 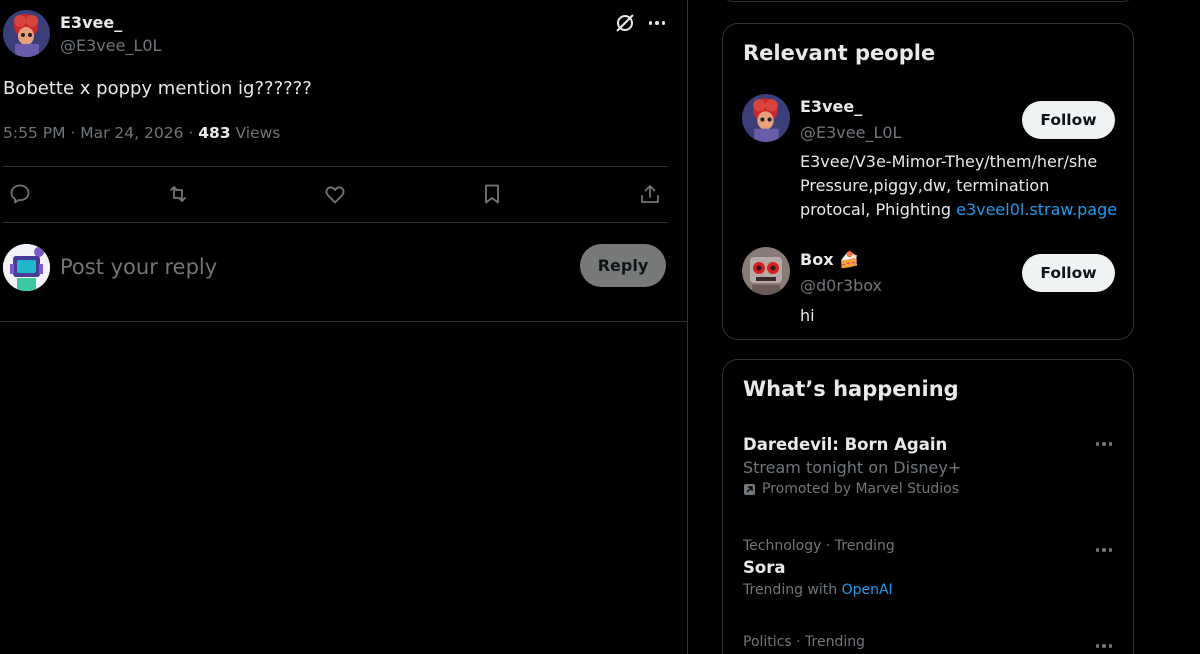 I want to click on author-name: E3vee_, so click(x=91, y=22).